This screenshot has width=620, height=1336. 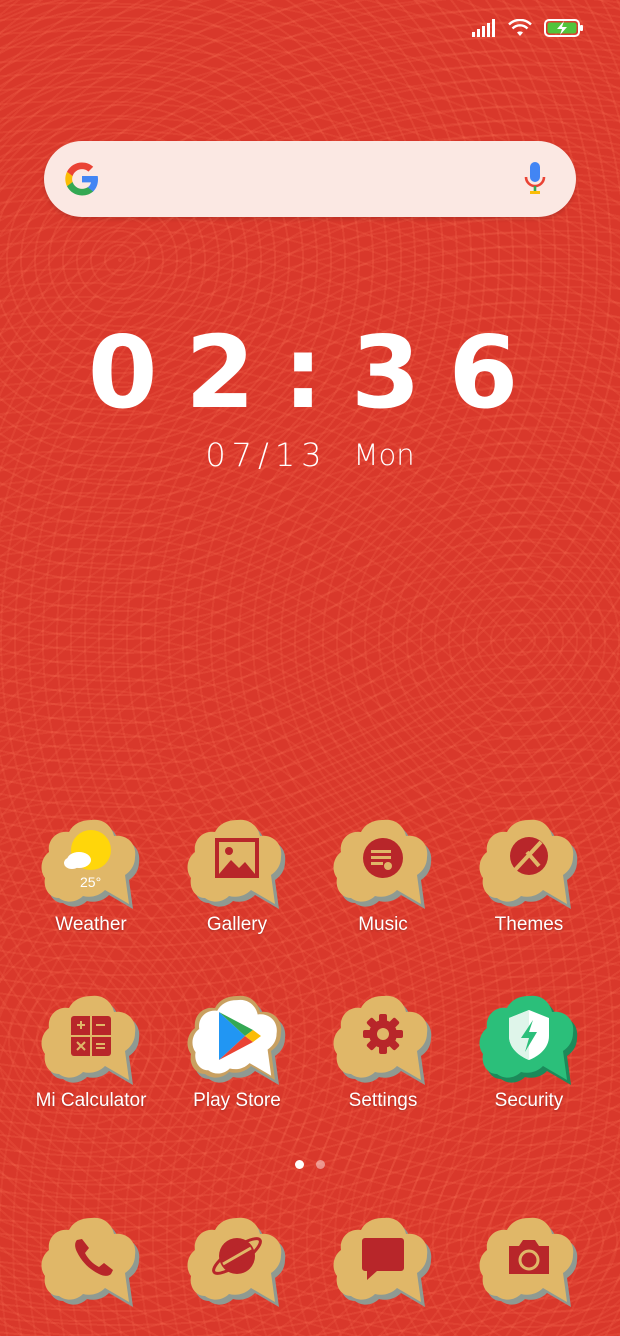 What do you see at coordinates (383, 924) in the screenshot?
I see `app-label: Music` at bounding box center [383, 924].